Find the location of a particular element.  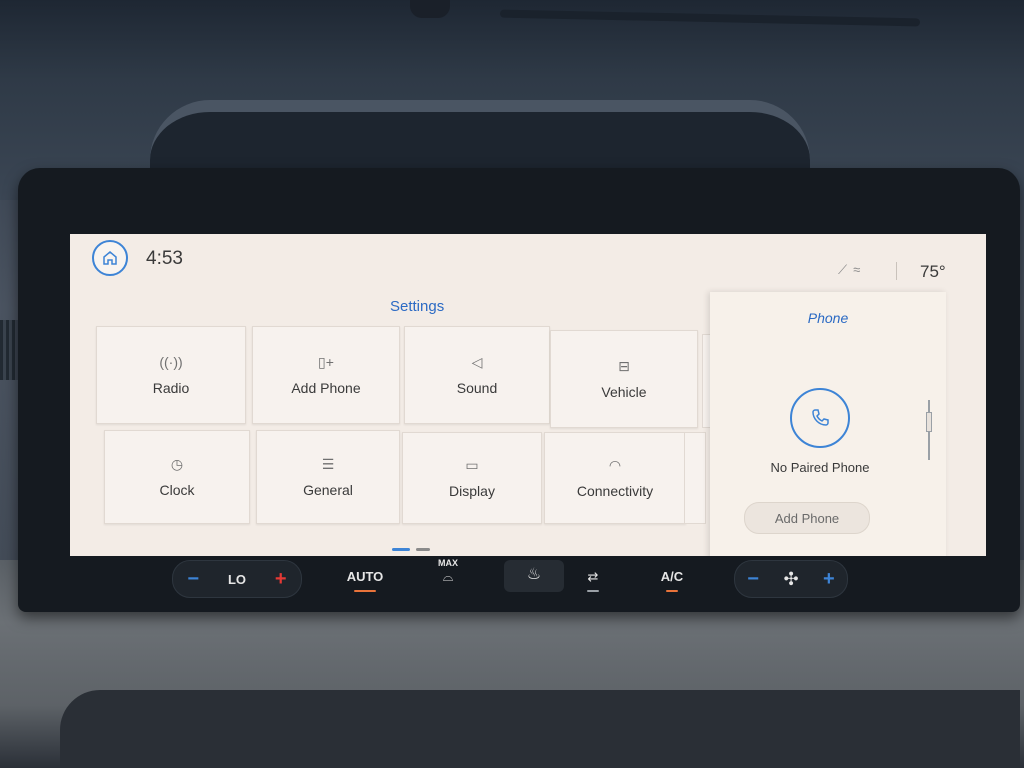

phone-status: No Paired Phone is located at coordinates (820, 467).